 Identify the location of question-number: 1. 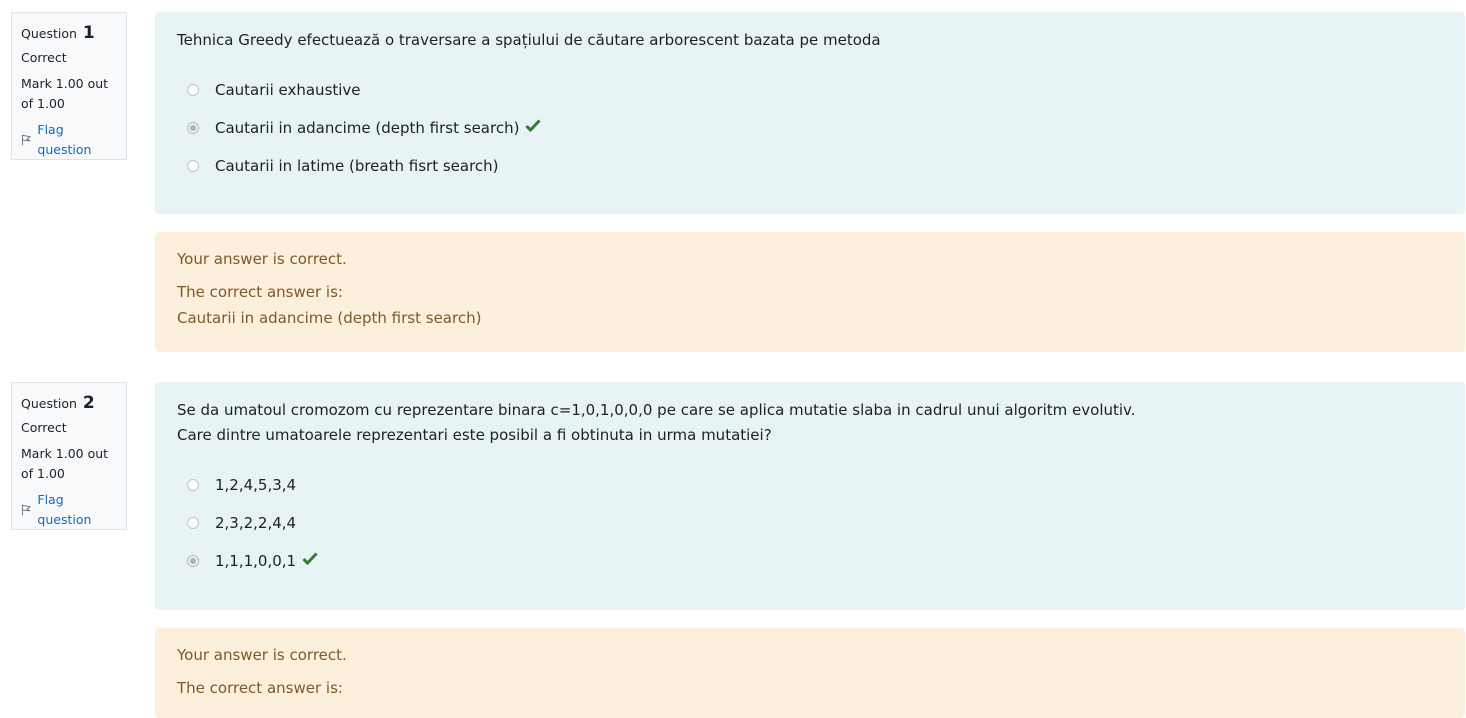
(88, 33).